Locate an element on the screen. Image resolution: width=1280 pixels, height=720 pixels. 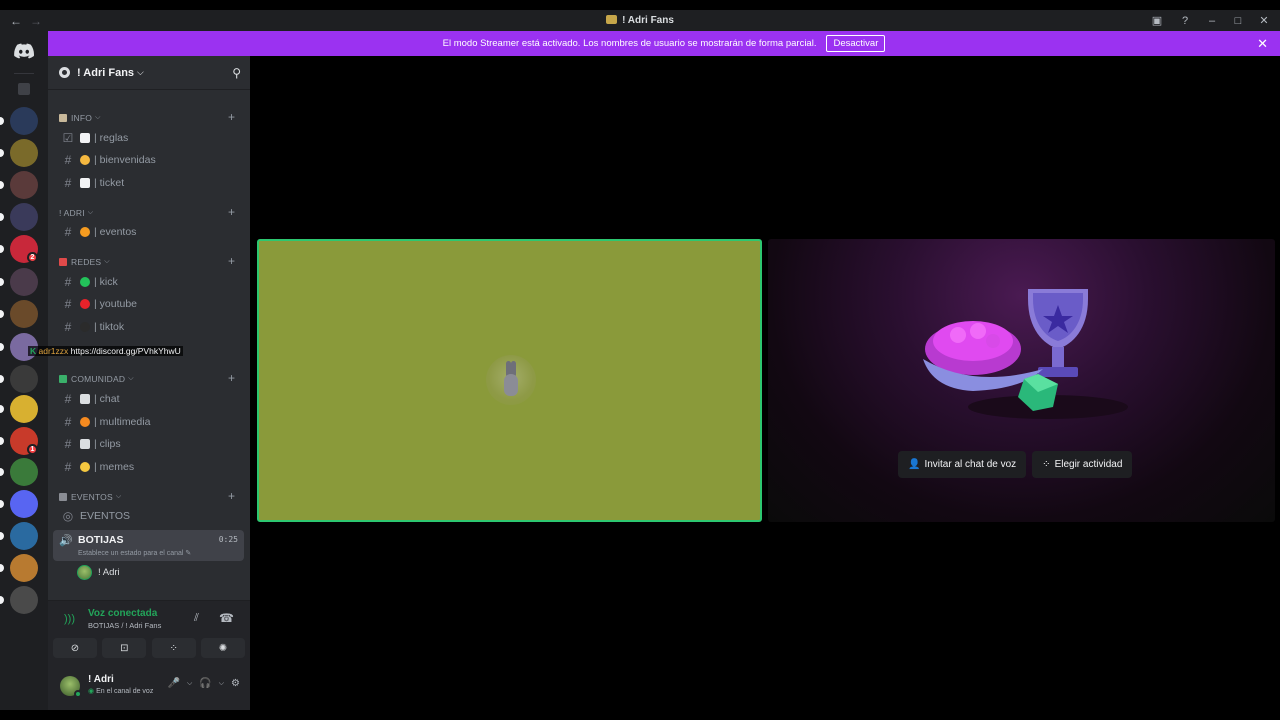
category-label: COMUNIDAD is located at coordinates (98, 379).